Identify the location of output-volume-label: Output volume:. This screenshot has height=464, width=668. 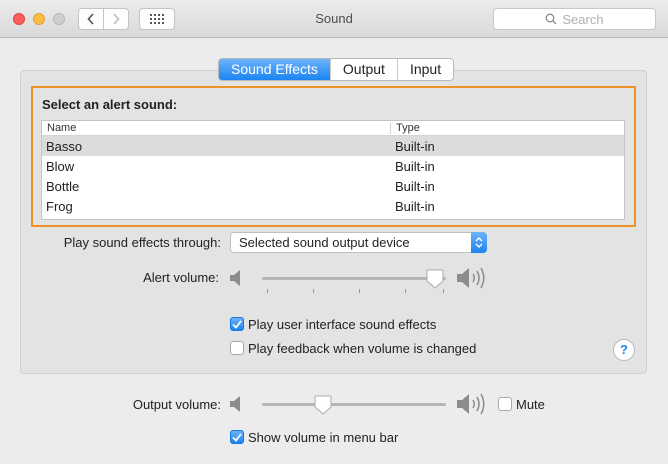
(176, 404).